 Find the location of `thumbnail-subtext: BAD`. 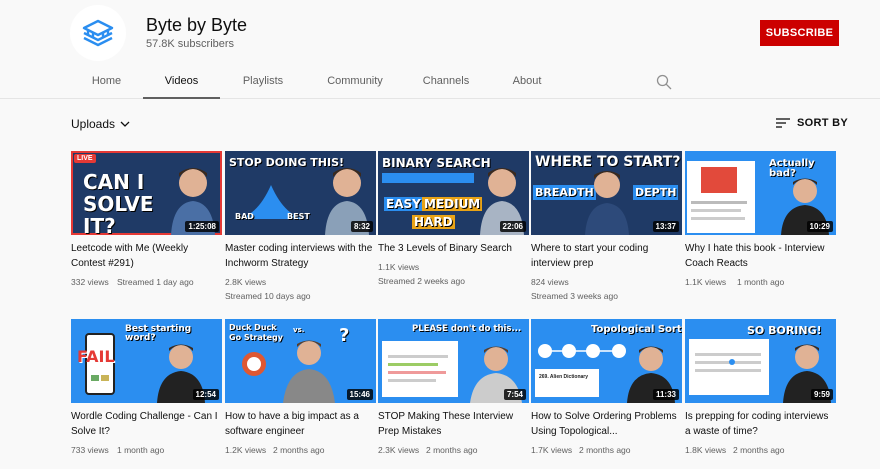

thumbnail-subtext: BAD is located at coordinates (244, 216).